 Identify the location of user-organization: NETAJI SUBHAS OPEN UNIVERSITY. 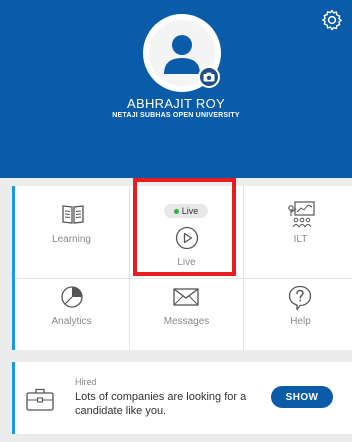
(176, 115).